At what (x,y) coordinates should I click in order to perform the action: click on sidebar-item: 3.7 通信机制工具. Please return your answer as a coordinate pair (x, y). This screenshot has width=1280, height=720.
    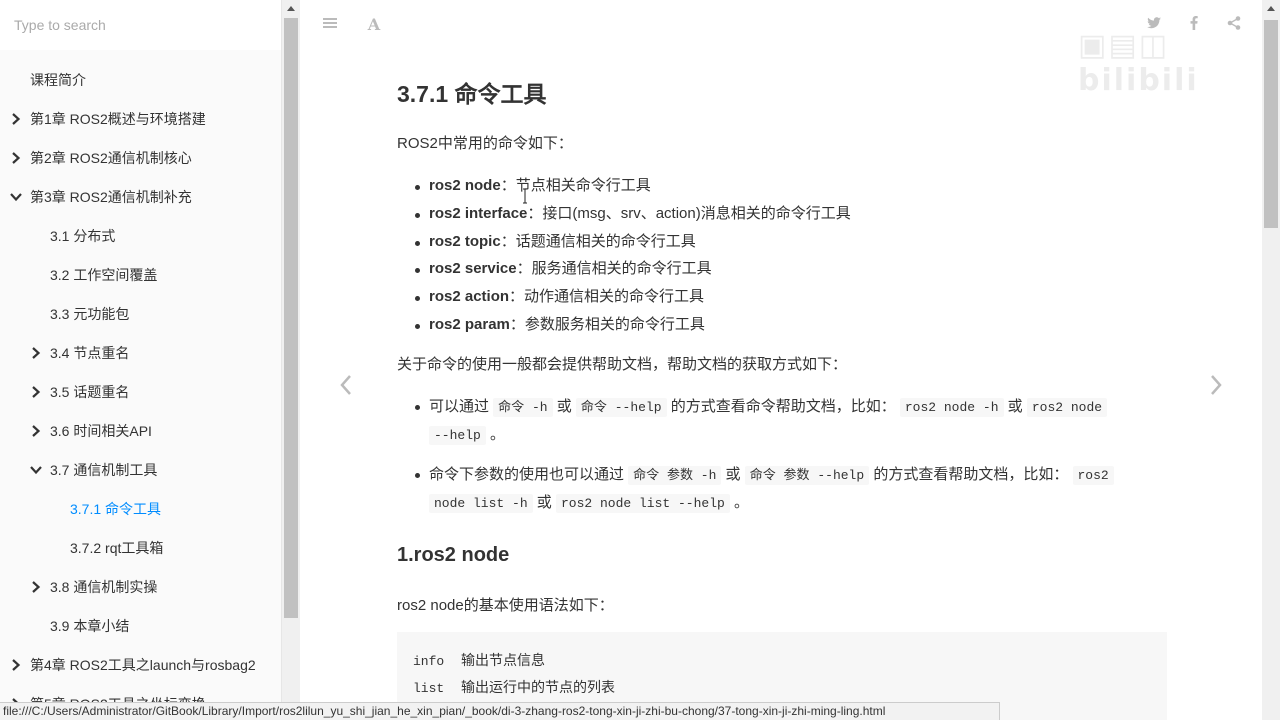
    Looking at the image, I should click on (140, 470).